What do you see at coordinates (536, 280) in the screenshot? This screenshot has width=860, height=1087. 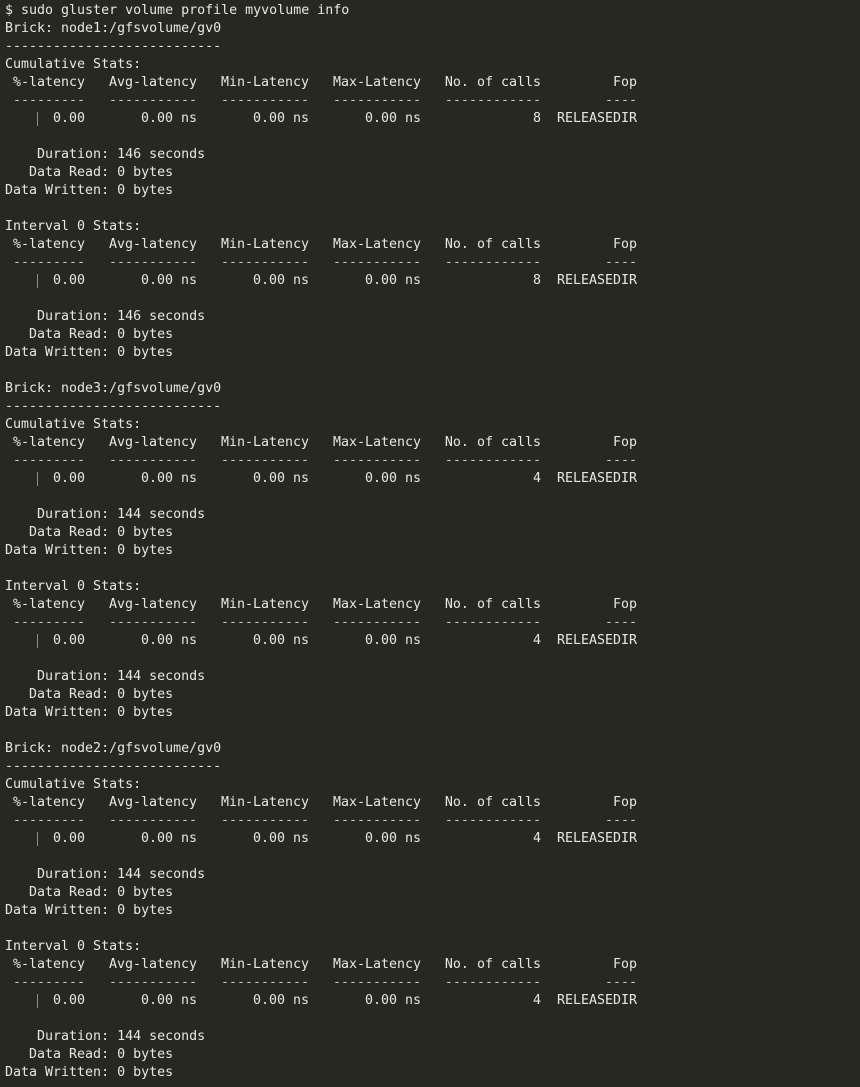 I see `cell-calls: 8` at bounding box center [536, 280].